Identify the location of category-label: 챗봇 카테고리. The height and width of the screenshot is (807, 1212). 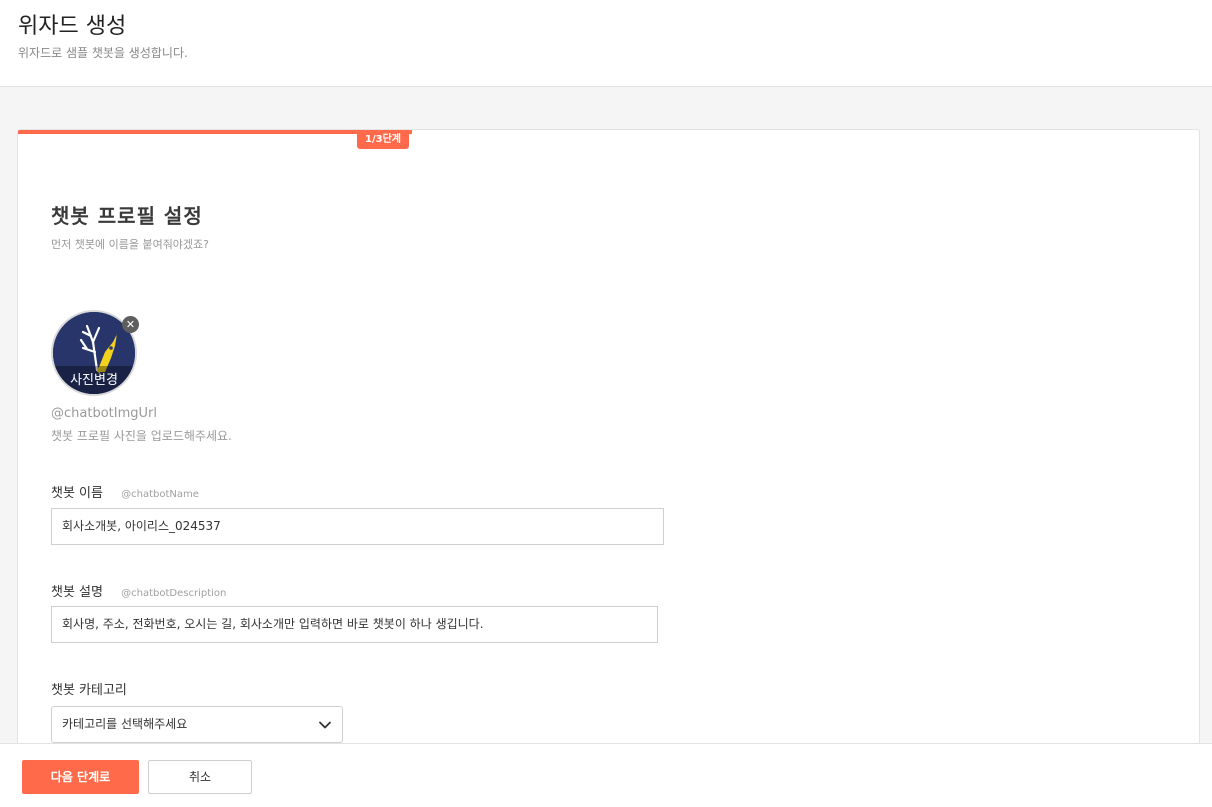
(89, 688).